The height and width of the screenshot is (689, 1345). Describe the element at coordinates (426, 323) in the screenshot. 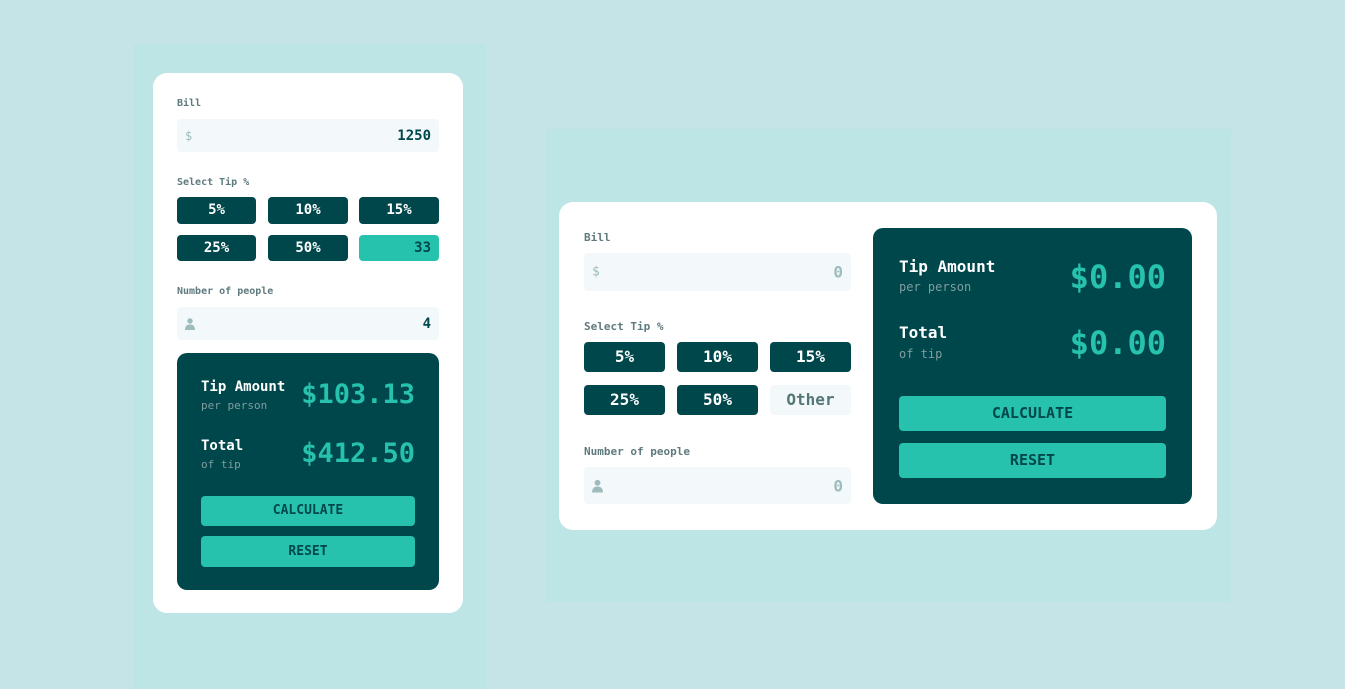

I see `people-input-value: 4` at that location.